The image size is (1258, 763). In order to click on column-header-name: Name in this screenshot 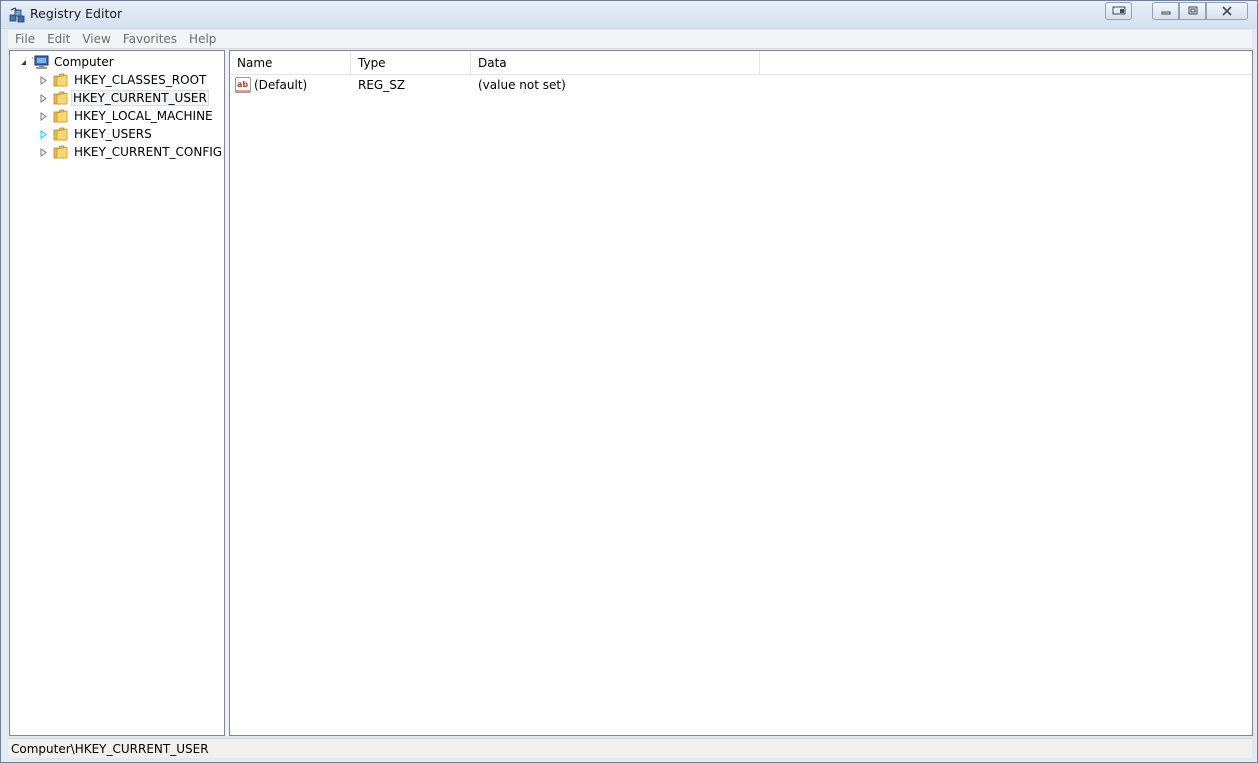, I will do `click(290, 63)`.